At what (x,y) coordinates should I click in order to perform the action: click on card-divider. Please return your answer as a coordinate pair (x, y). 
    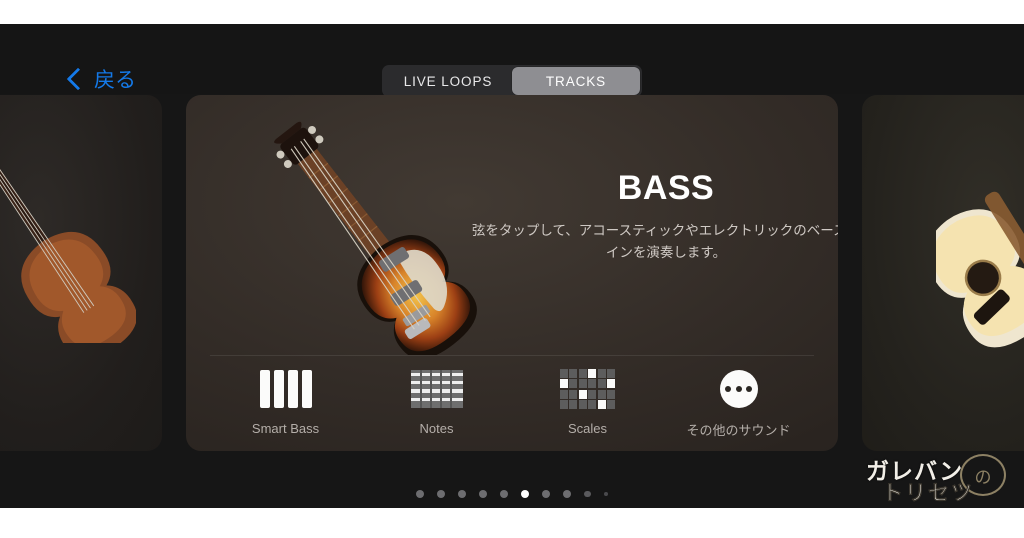
    Looking at the image, I should click on (512, 355).